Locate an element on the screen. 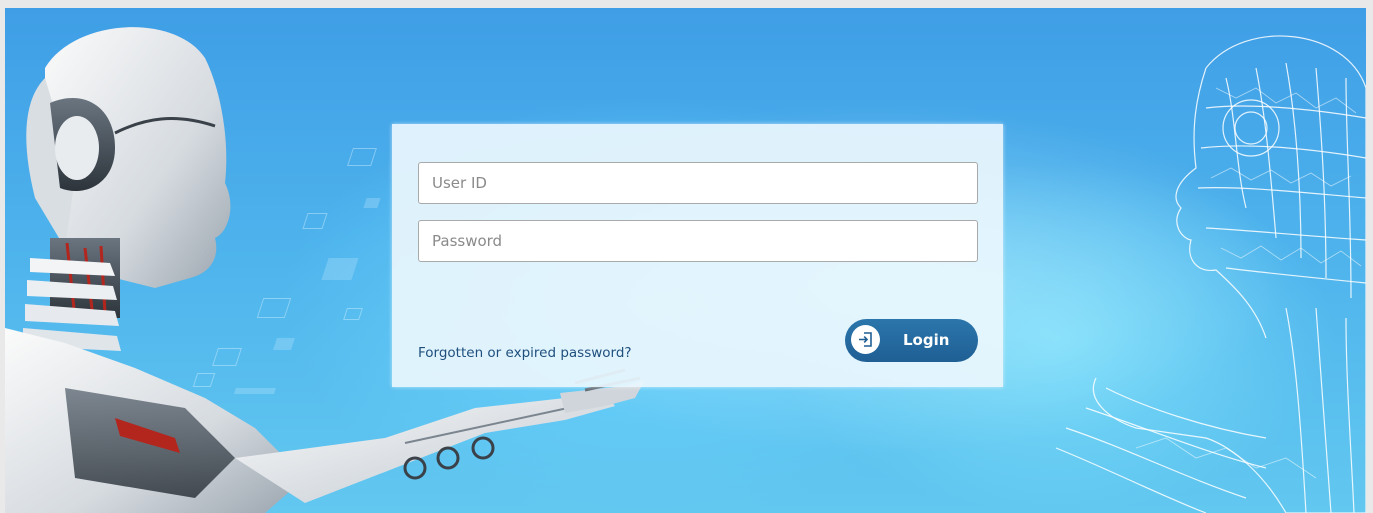  login-button-label: Login is located at coordinates (926, 340).